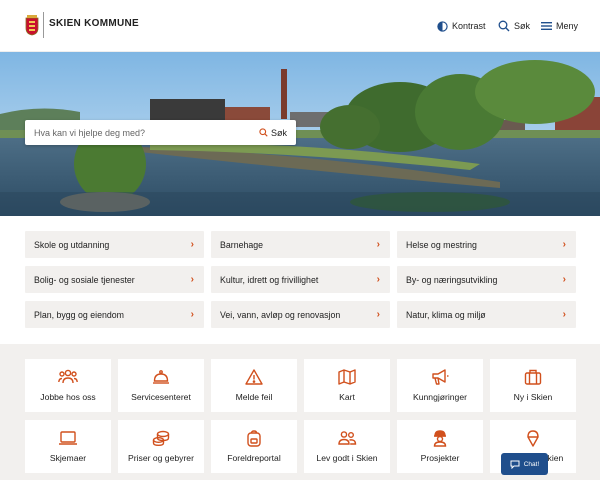 This screenshot has width=600, height=480. Describe the element at coordinates (567, 26) in the screenshot. I see `menu-label: Meny` at that location.